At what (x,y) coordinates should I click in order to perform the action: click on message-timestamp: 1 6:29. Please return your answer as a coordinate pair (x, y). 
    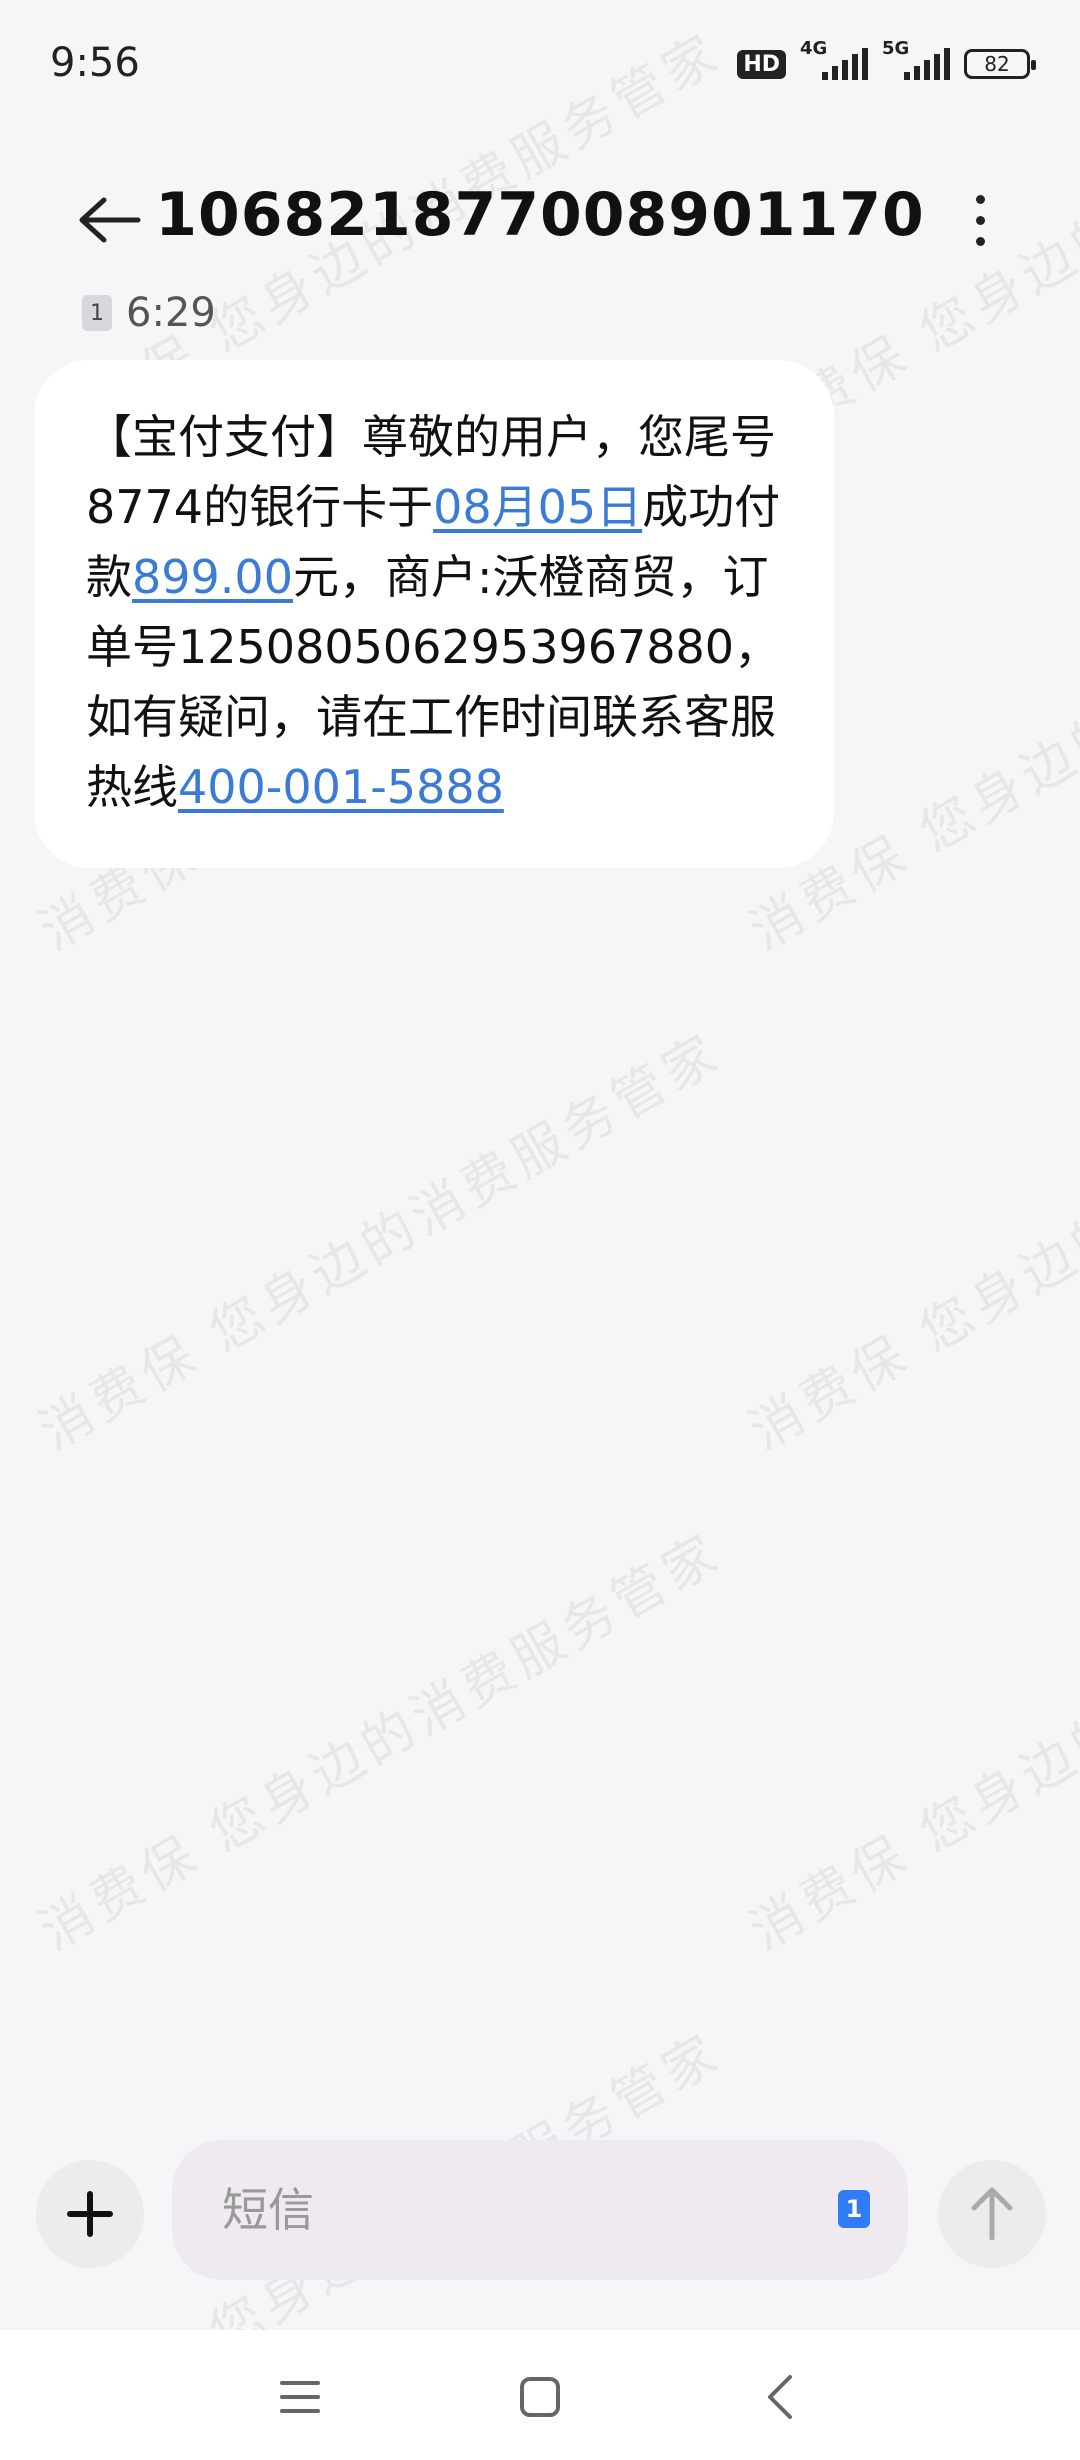
    Looking at the image, I should click on (149, 313).